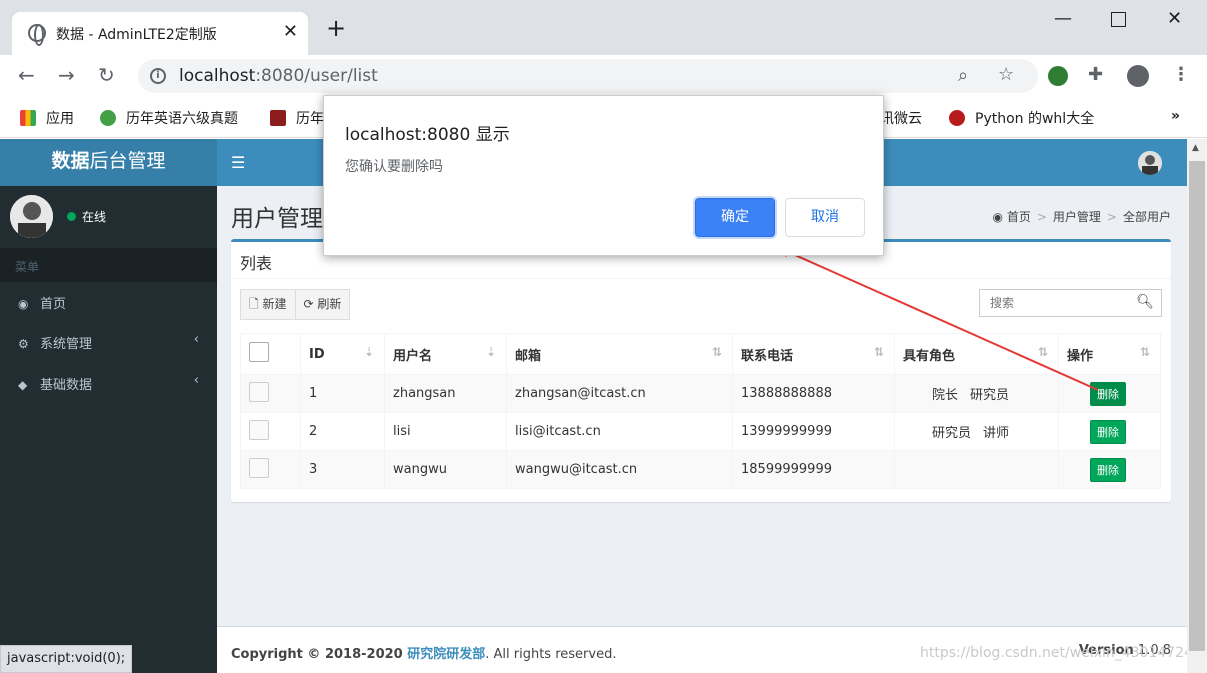 Image resolution: width=1207 pixels, height=673 pixels. I want to click on ok-button: 确定, so click(735, 217).